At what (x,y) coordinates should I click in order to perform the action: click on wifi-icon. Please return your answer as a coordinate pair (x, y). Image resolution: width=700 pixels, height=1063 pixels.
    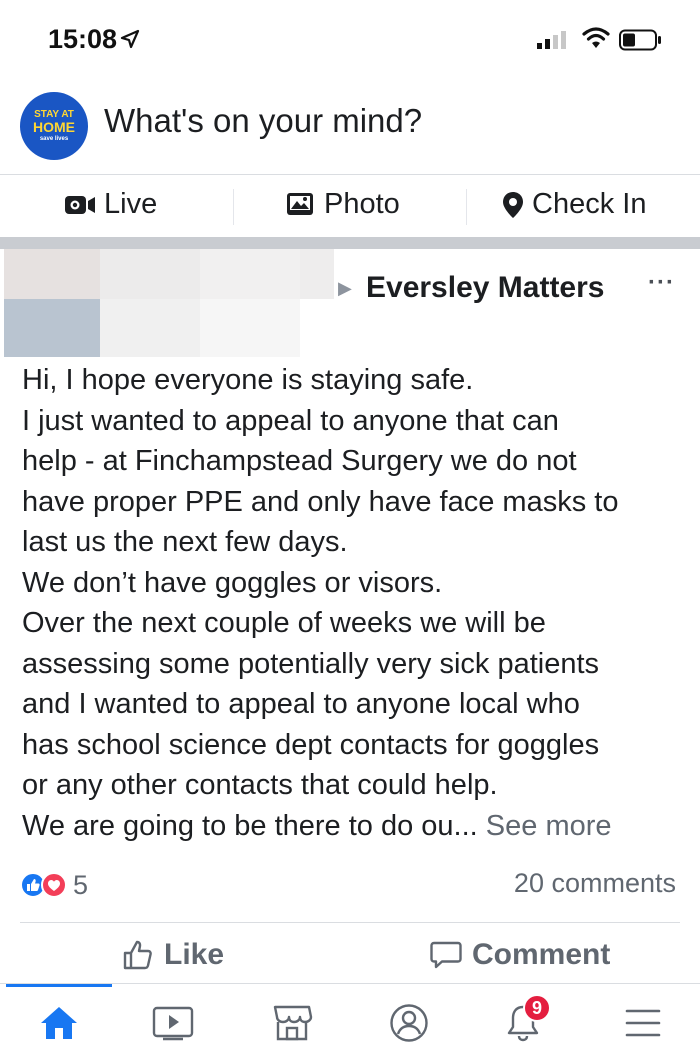
    Looking at the image, I should click on (596, 37).